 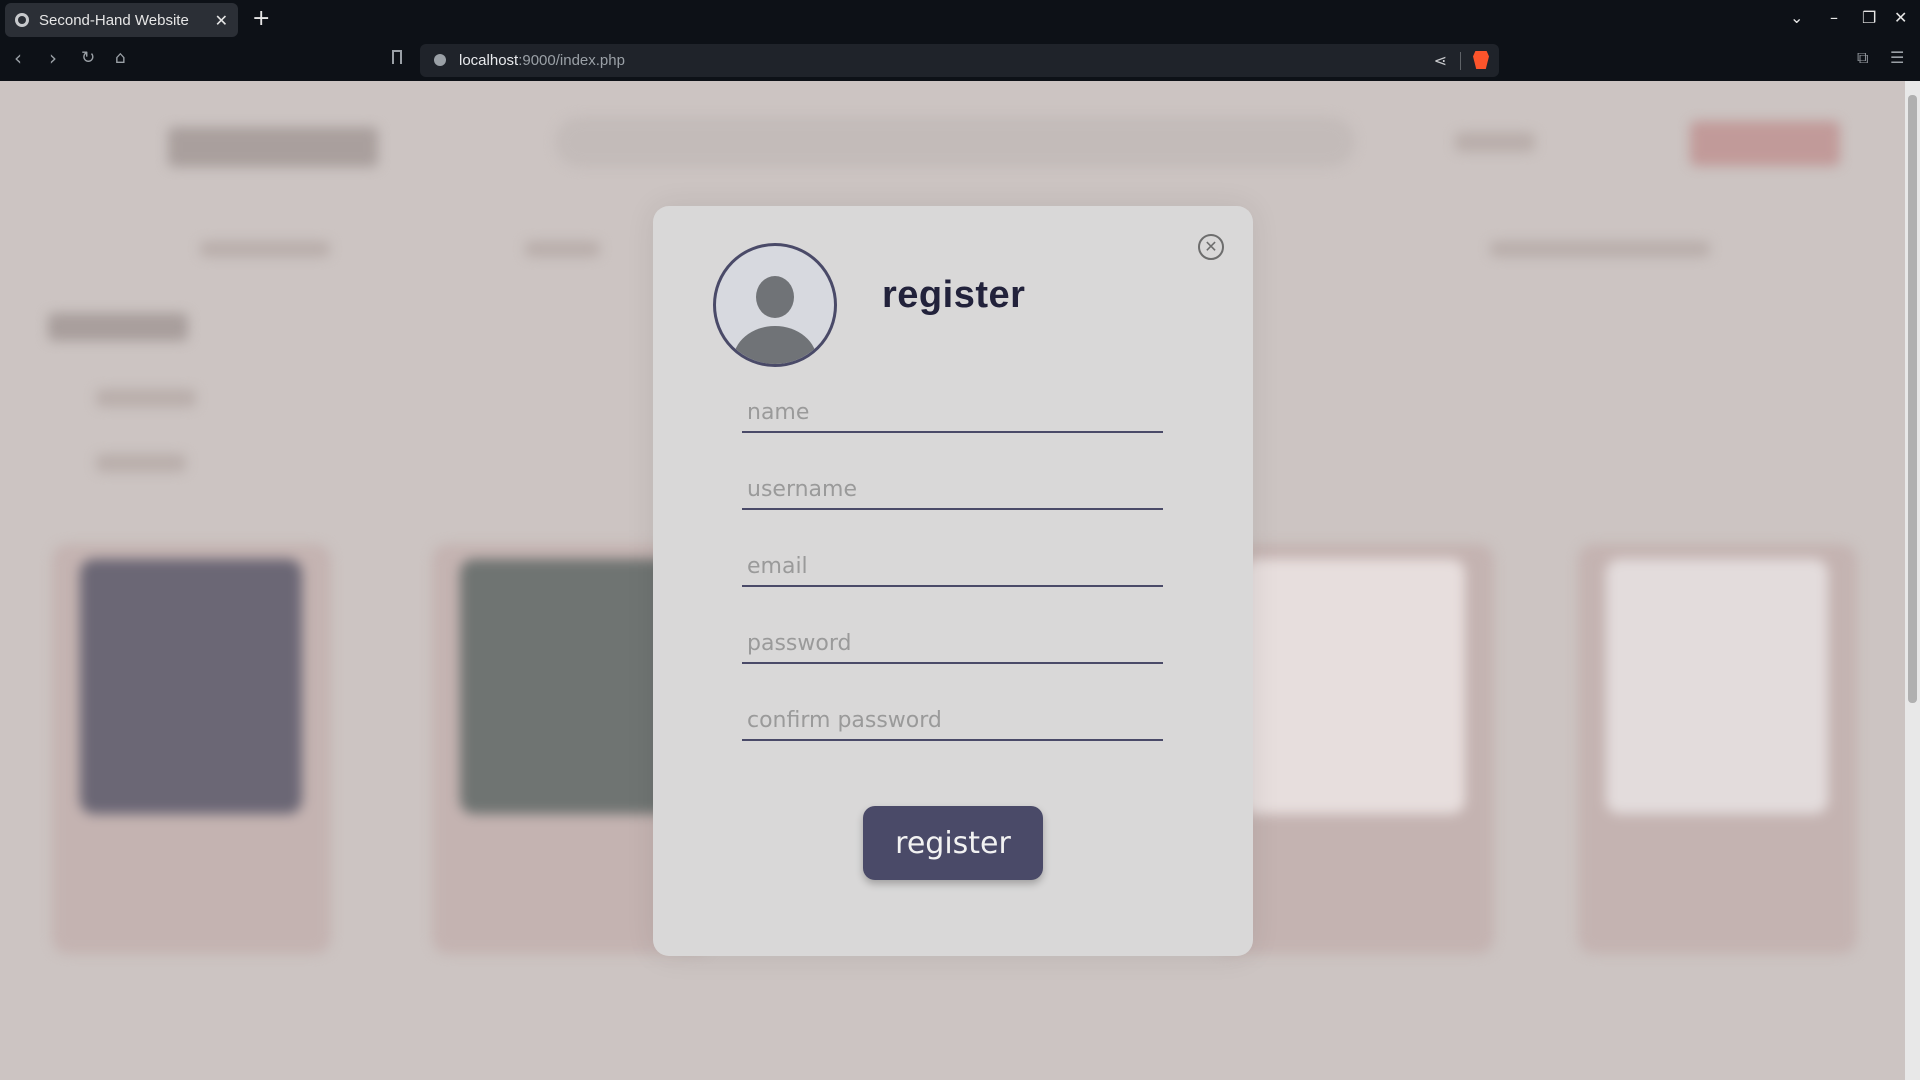 I want to click on site-search-bar, so click(x=955, y=142).